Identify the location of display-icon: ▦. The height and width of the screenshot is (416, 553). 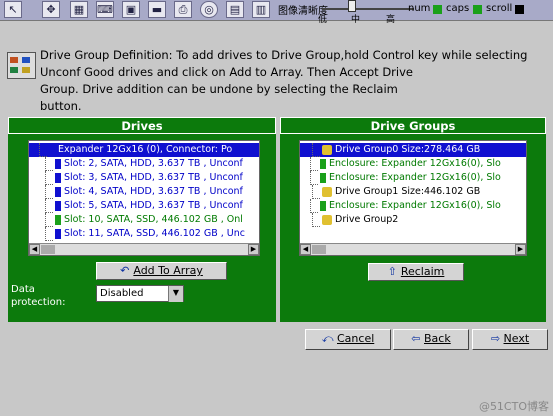
(79, 9).